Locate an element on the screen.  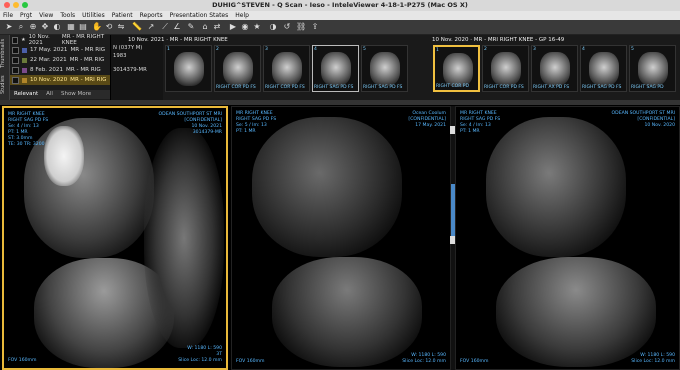
hand-icon: ✋ is located at coordinates (97, 27).